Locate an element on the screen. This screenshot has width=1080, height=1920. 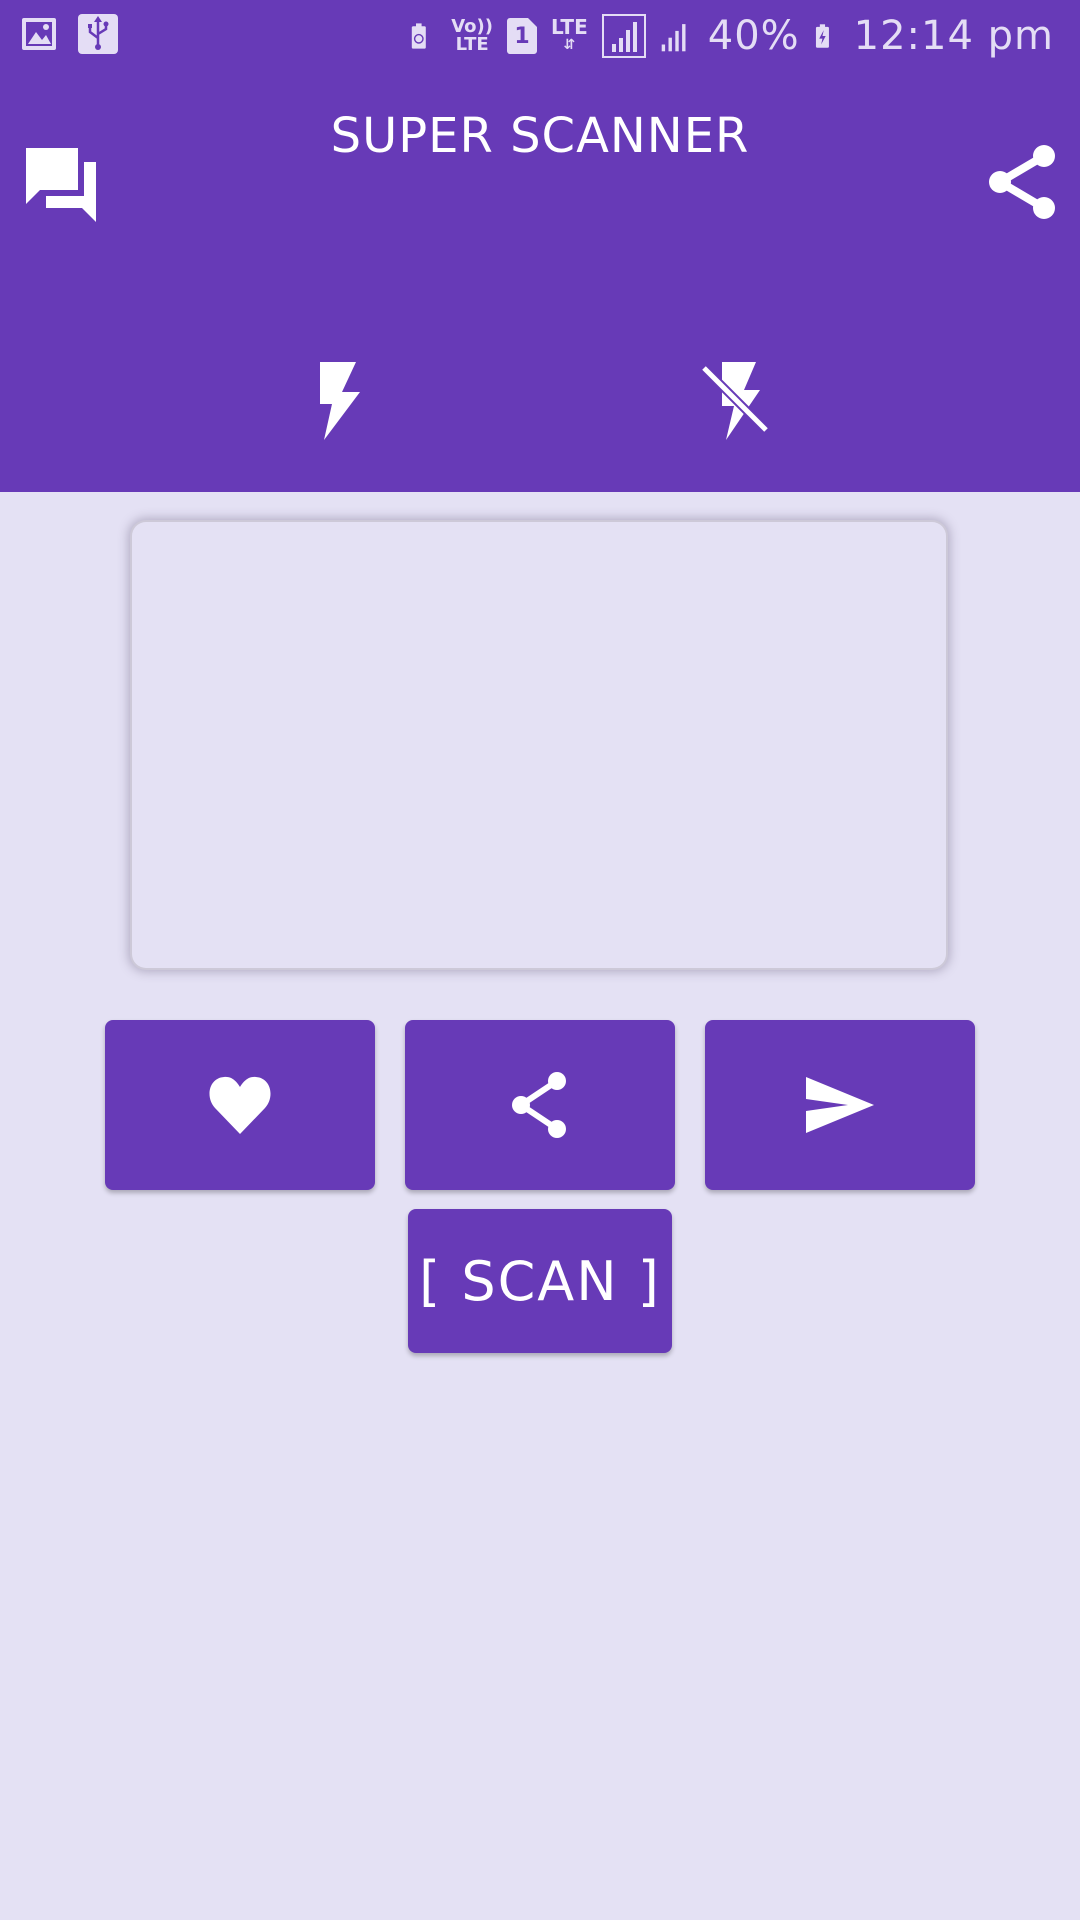
heart-icon is located at coordinates (240, 1105).